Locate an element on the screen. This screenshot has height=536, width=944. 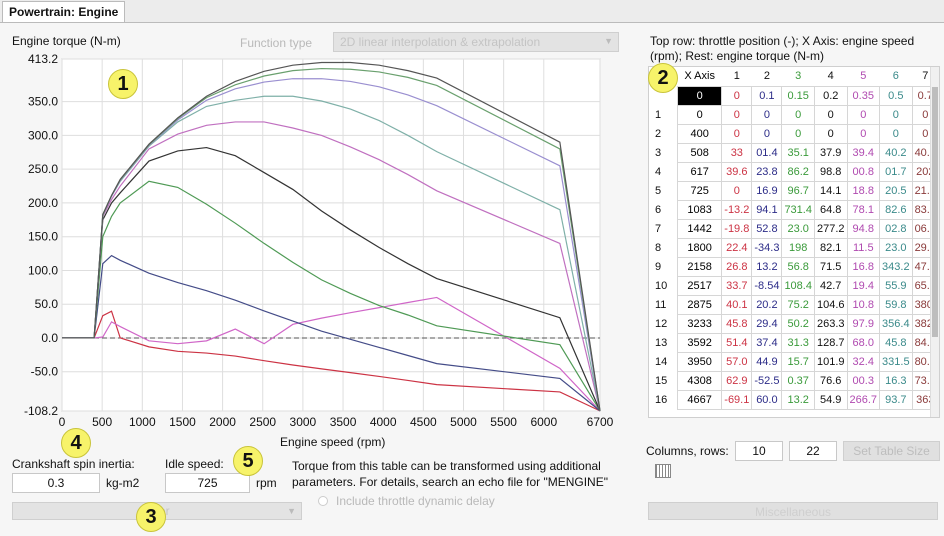
table-cell: -52.5 is located at coordinates (767, 380).